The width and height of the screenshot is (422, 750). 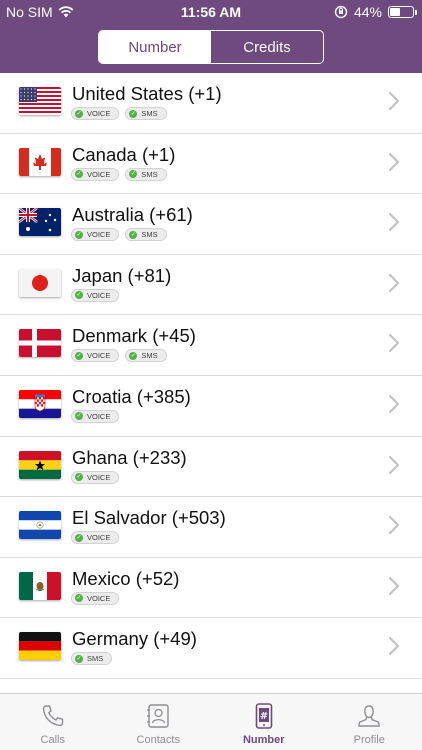 I want to click on tab-profile: Profile, so click(x=369, y=722).